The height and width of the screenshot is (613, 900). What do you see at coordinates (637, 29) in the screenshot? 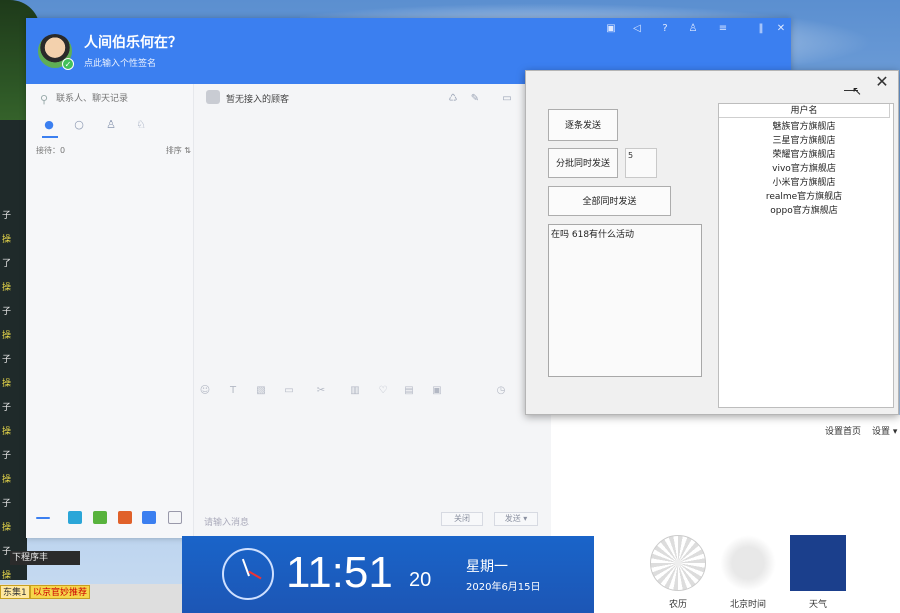
I see `sound-icon: ◁` at bounding box center [637, 29].